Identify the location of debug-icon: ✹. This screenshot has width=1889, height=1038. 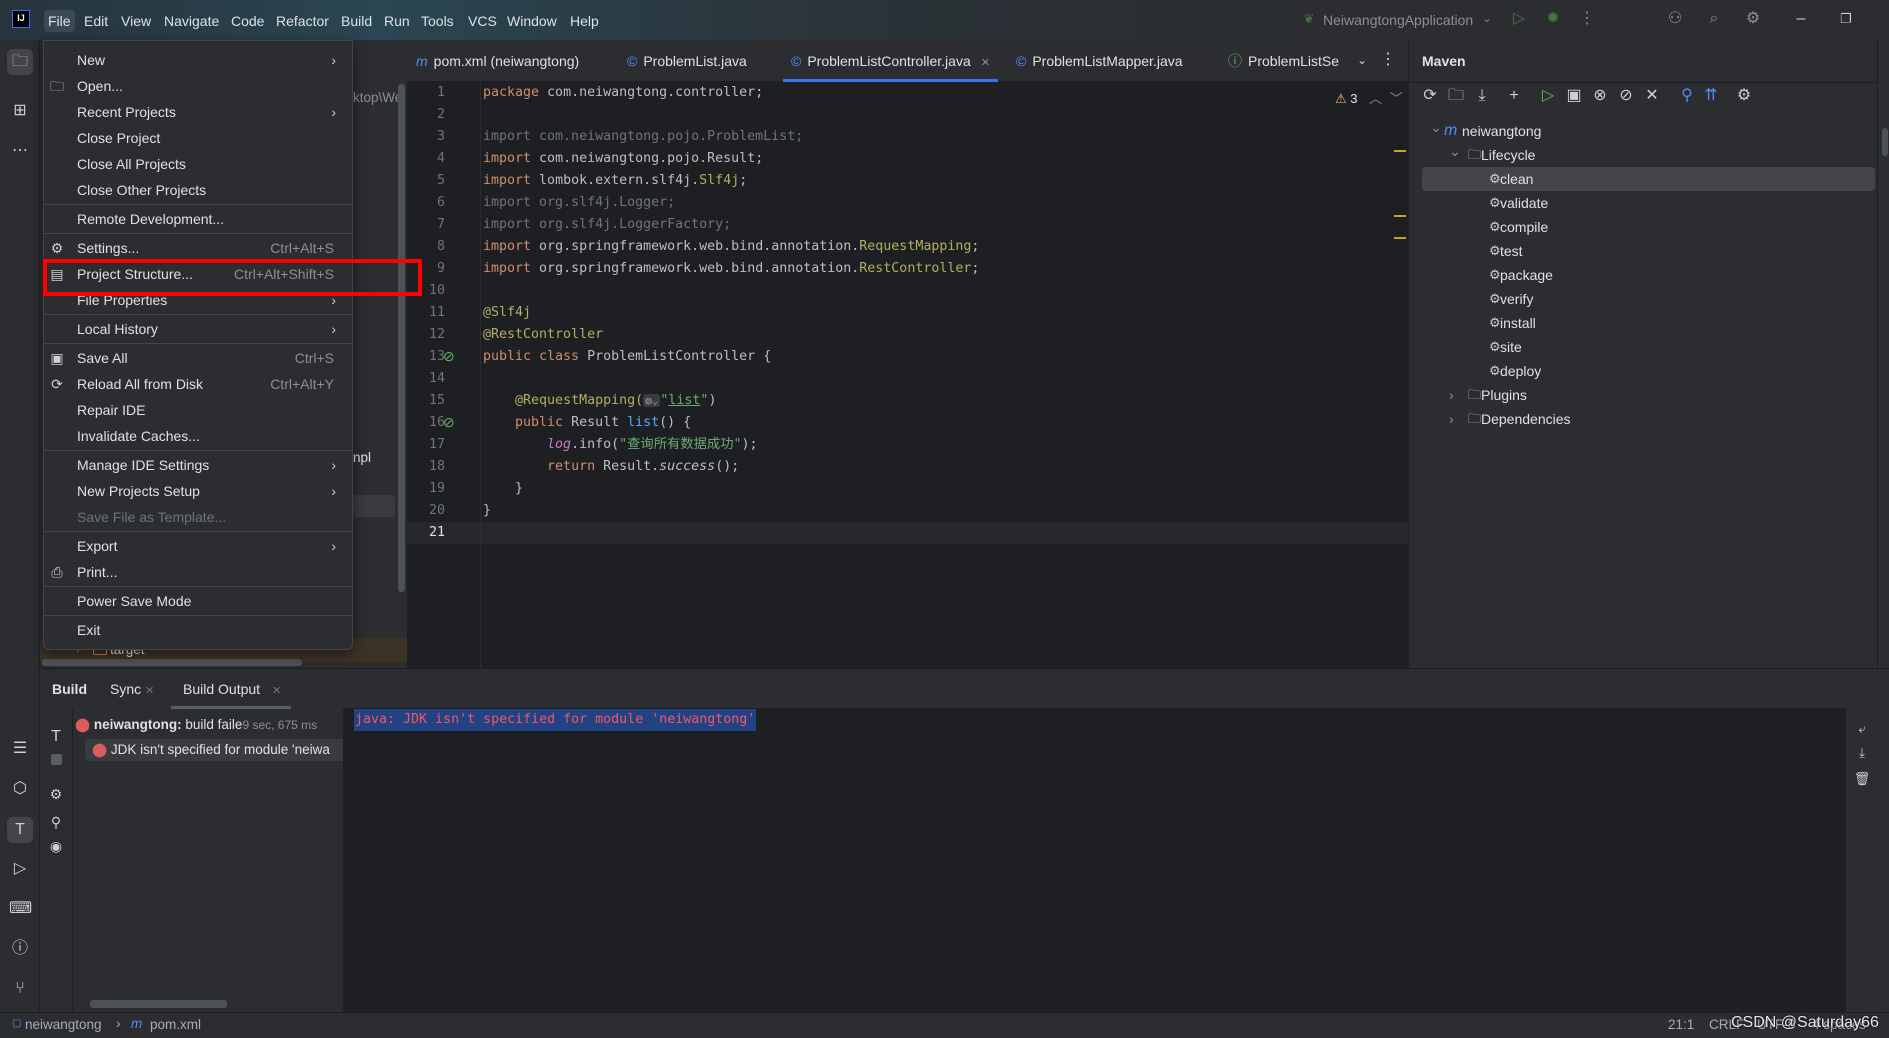
(1553, 20).